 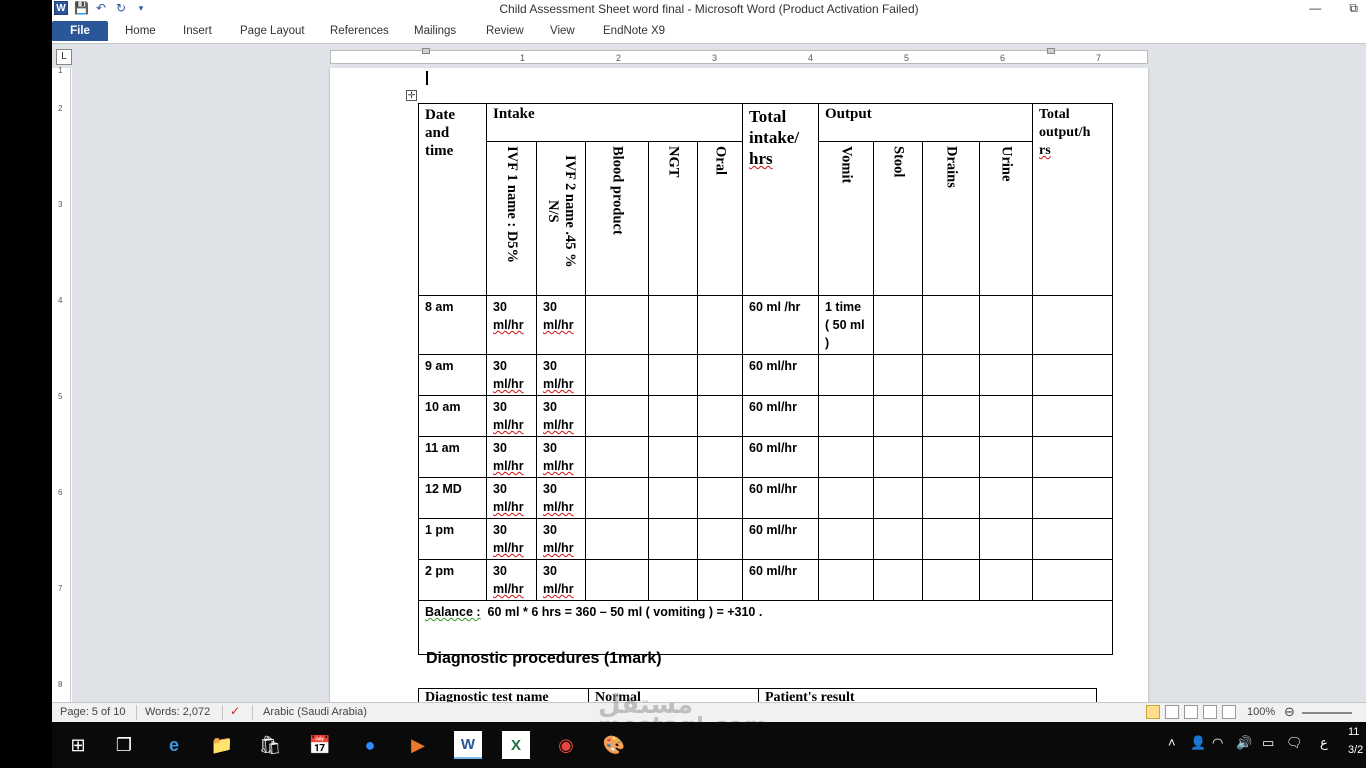 What do you see at coordinates (1172, 742) in the screenshot?
I see `tray-expand-icon: ˄` at bounding box center [1172, 742].